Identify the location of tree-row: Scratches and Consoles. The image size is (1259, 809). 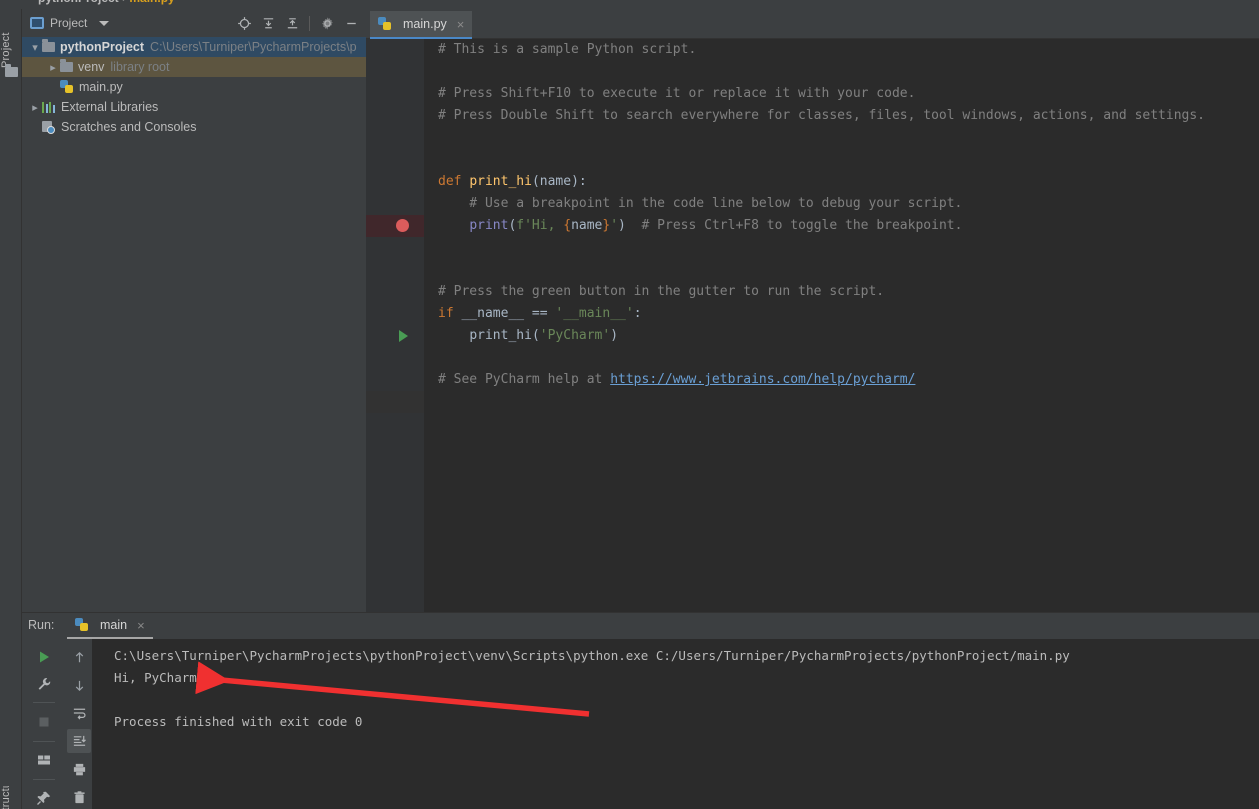
(194, 127).